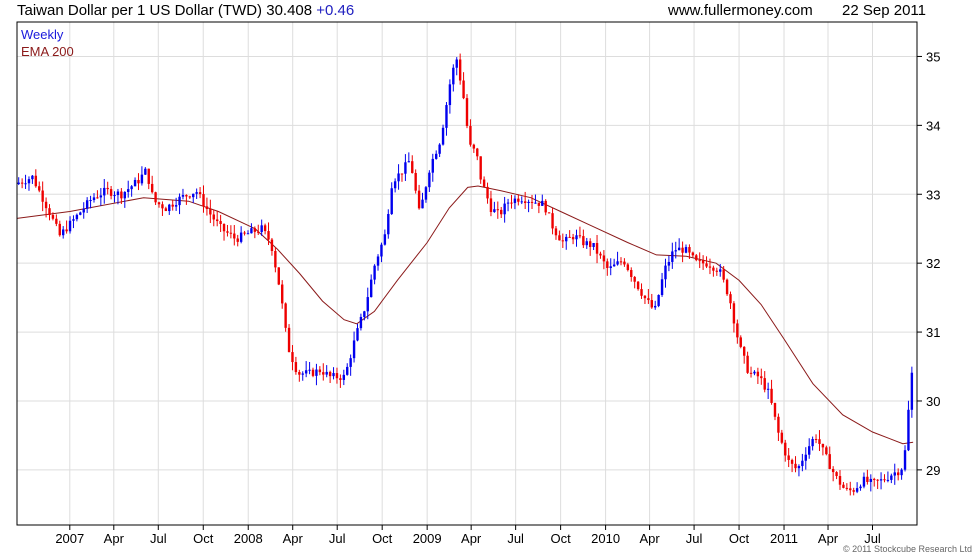 The width and height of the screenshot is (980, 560). I want to click on legend-ema200: EMA 200, so click(47, 51).